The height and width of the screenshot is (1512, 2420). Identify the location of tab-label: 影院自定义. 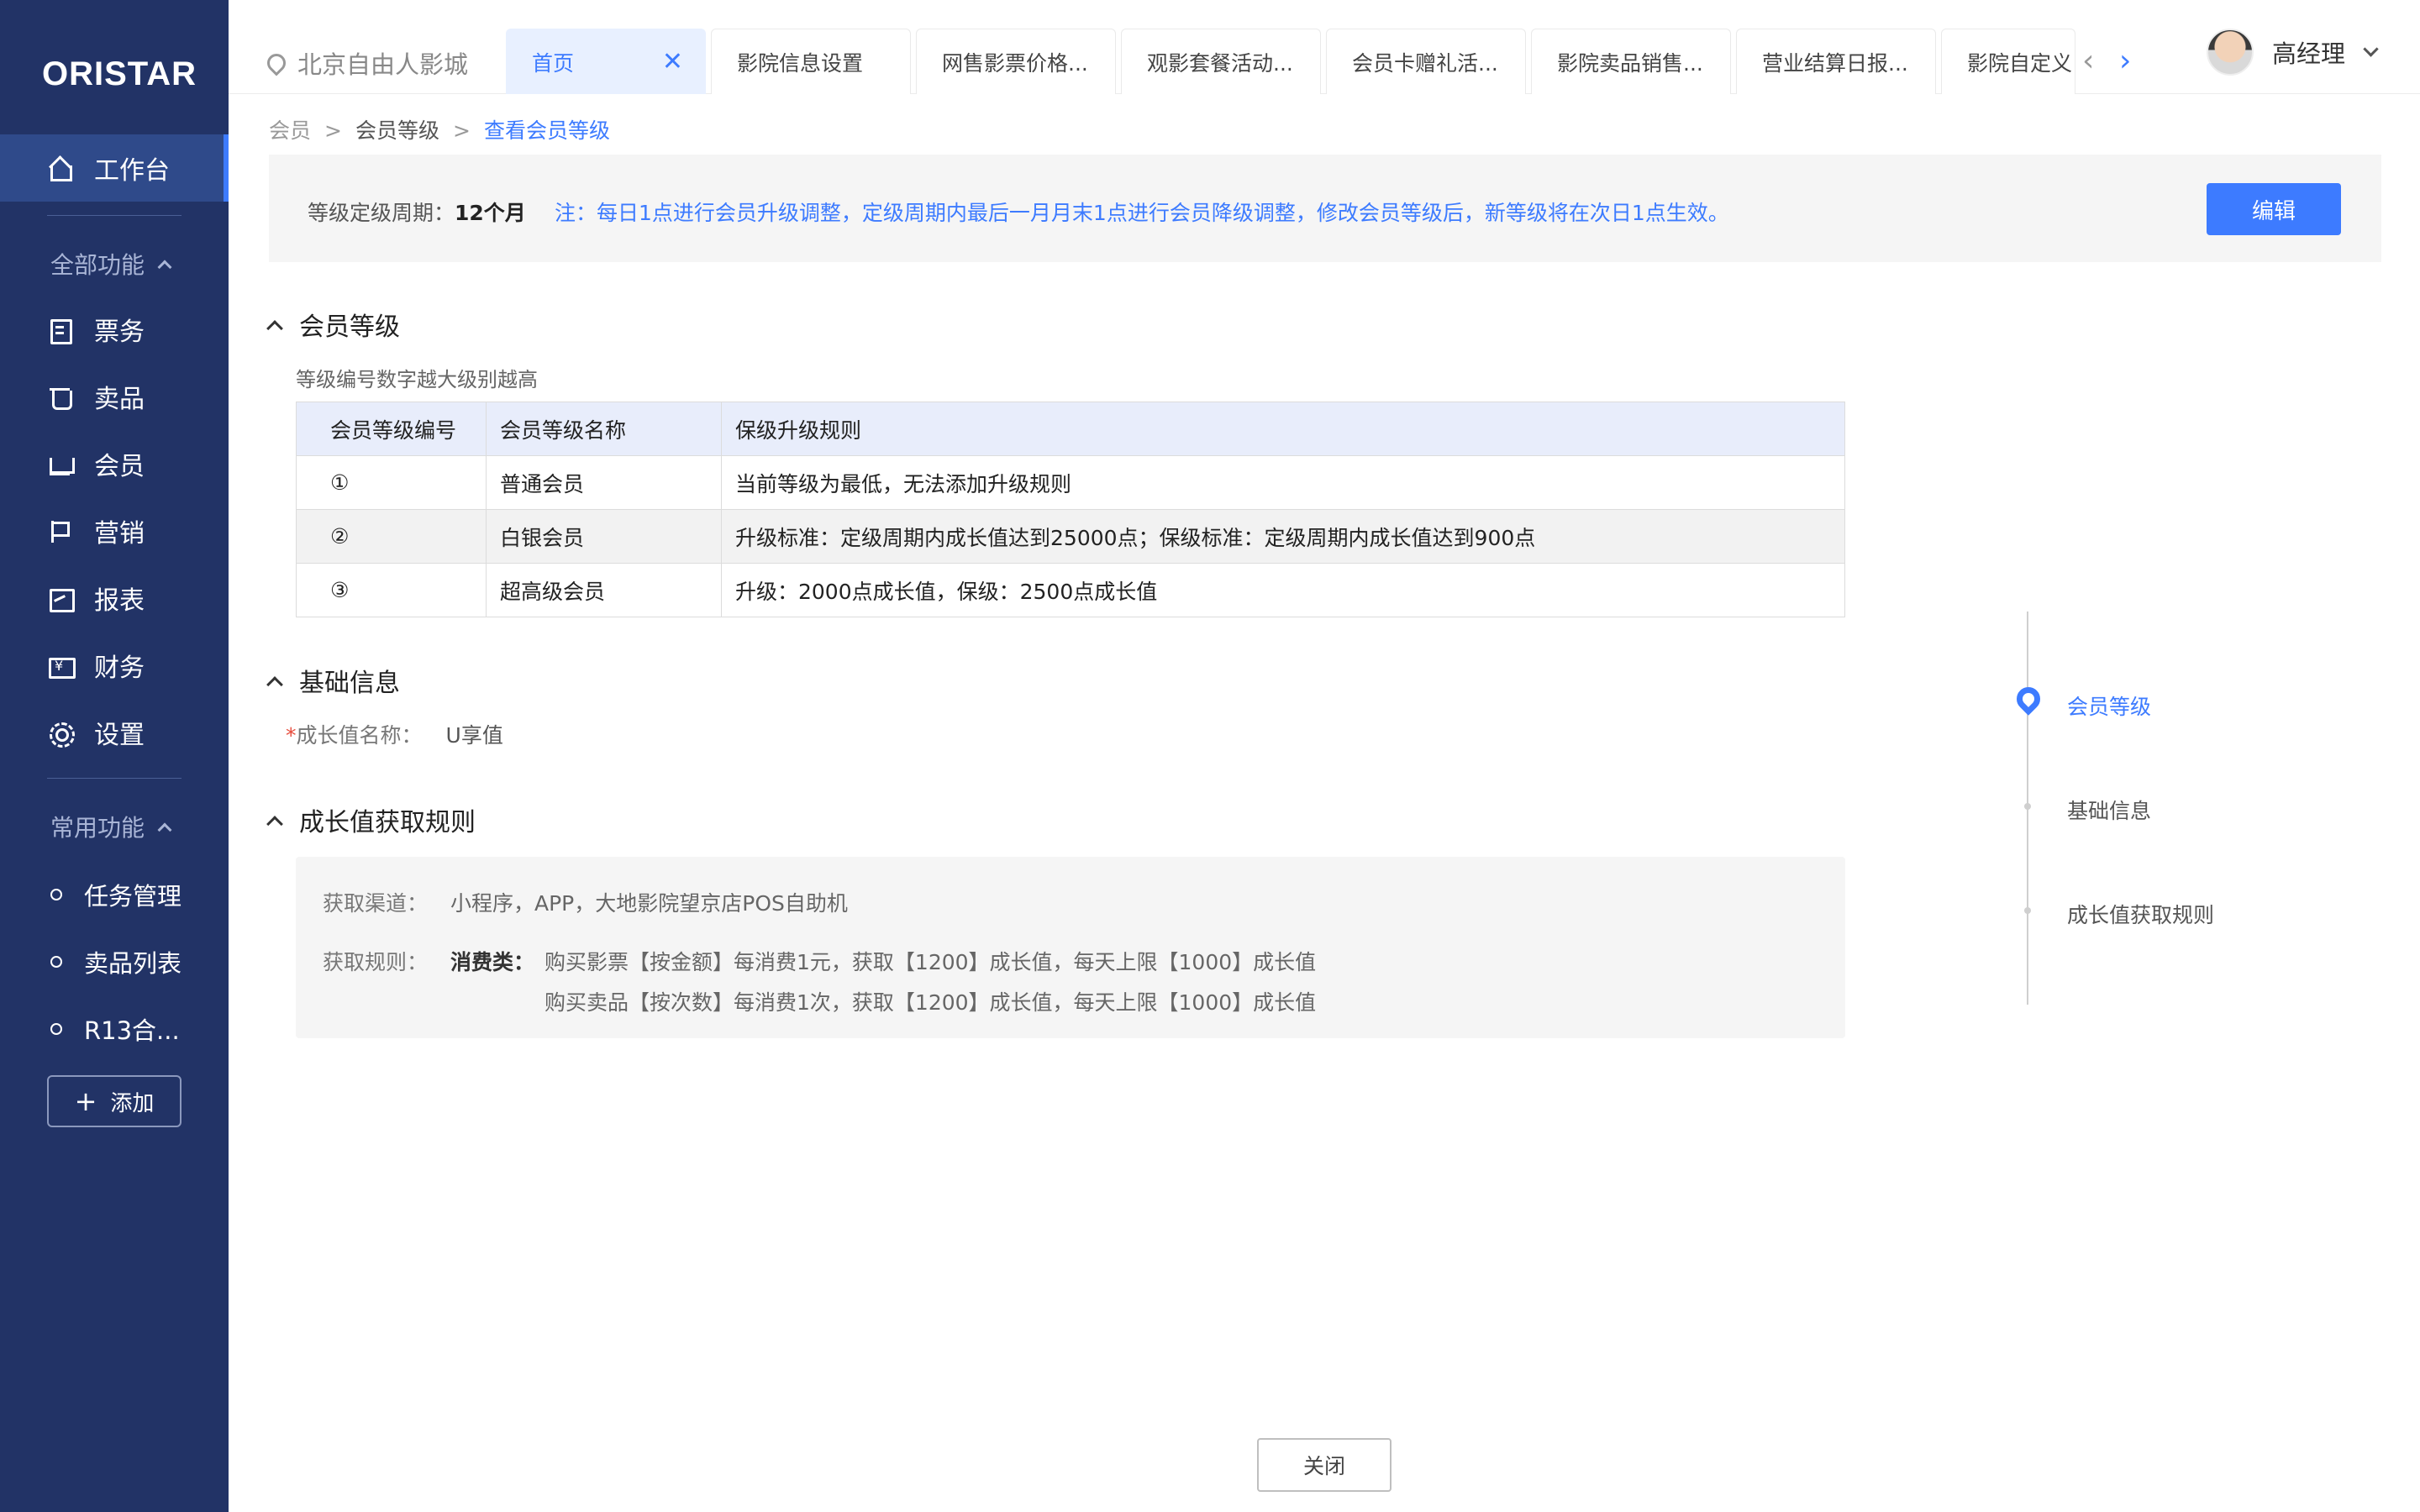
(2020, 63).